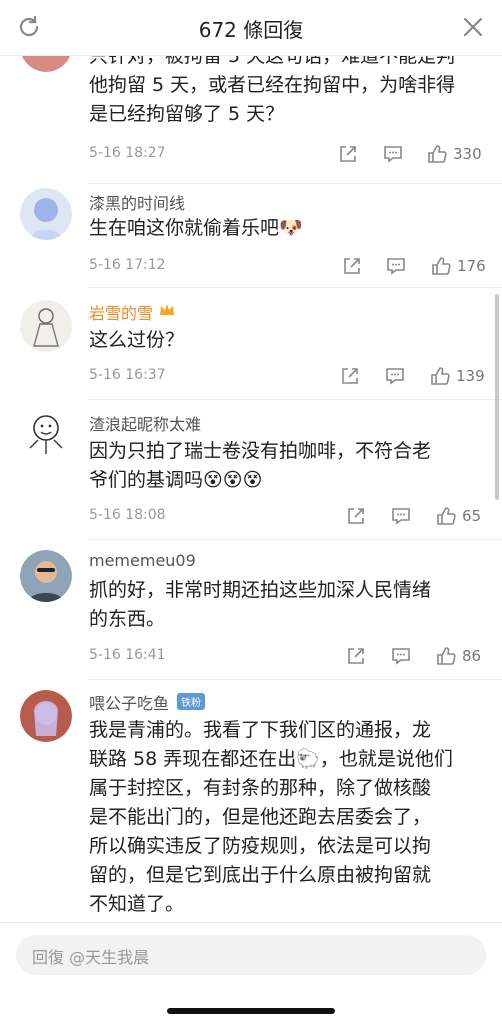 This screenshot has width=502, height=1024. I want to click on reply-bar: 回復 @天生我晨, so click(251, 973).